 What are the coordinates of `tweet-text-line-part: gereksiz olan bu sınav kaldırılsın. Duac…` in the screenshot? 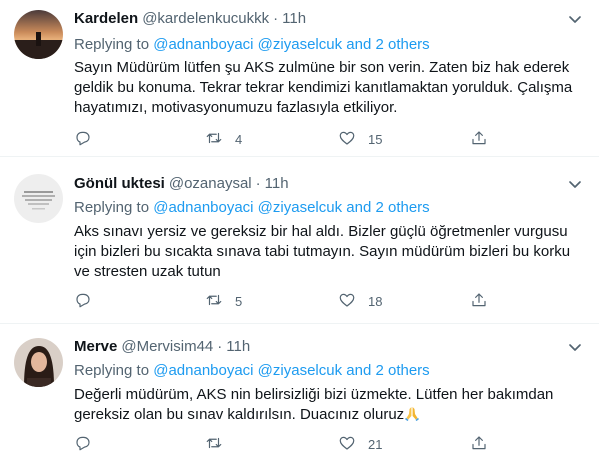 It's located at (239, 414).